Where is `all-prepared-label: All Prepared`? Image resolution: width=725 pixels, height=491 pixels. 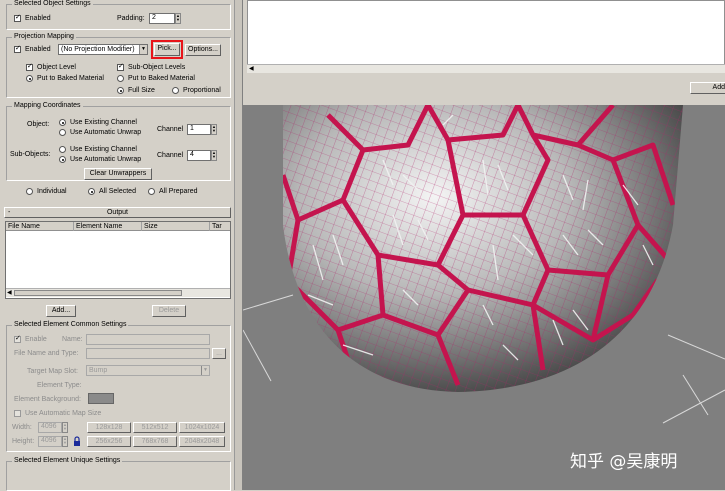
all-prepared-label: All Prepared is located at coordinates (178, 191).